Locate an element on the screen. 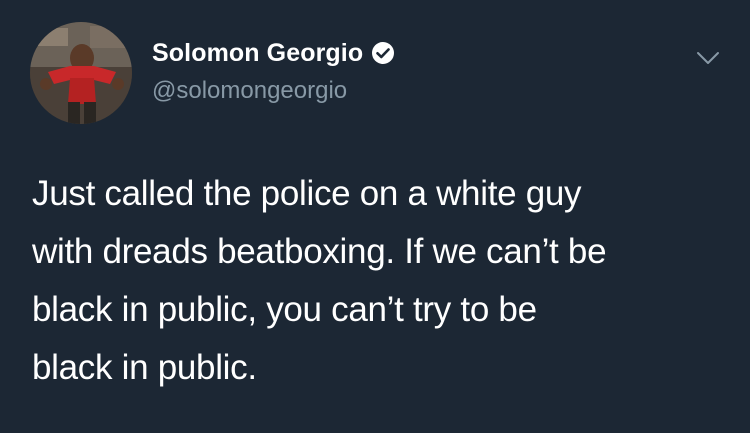 This screenshot has height=433, width=750. avatar-image is located at coordinates (81, 73).